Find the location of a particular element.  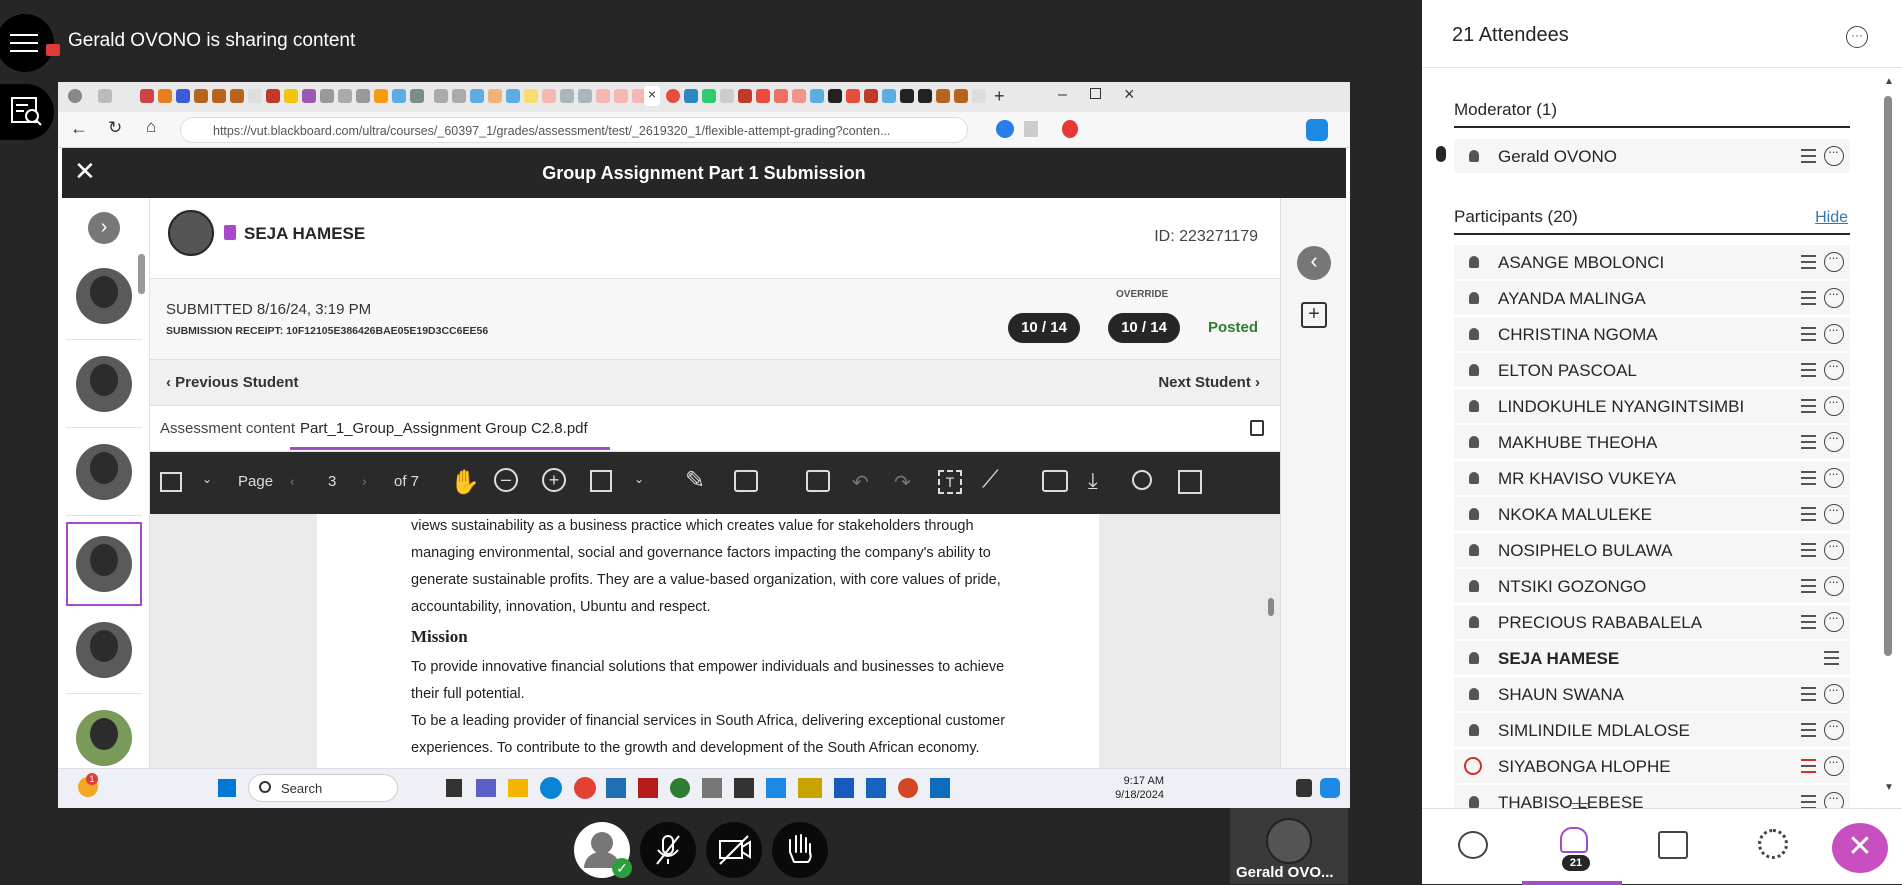

window-close-icon: × is located at coordinates (1129, 94).